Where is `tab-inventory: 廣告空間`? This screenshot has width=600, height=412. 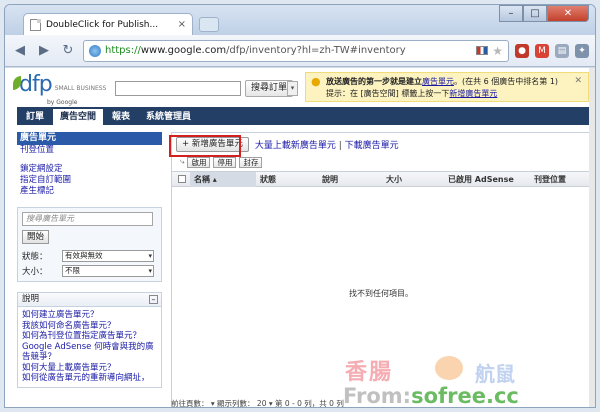 tab-inventory: 廣告空間 is located at coordinates (78, 117).